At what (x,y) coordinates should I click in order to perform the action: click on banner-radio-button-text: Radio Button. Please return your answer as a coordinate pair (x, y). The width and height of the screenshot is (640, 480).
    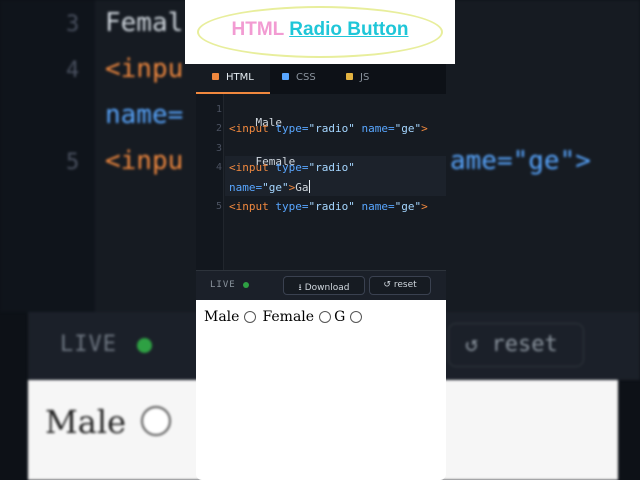
    Looking at the image, I should click on (349, 29).